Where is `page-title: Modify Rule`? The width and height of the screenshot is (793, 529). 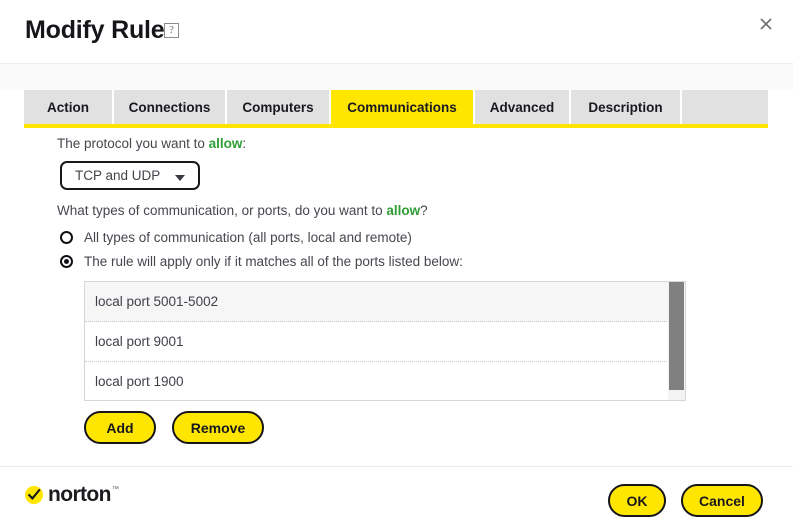
page-title: Modify Rule is located at coordinates (95, 30).